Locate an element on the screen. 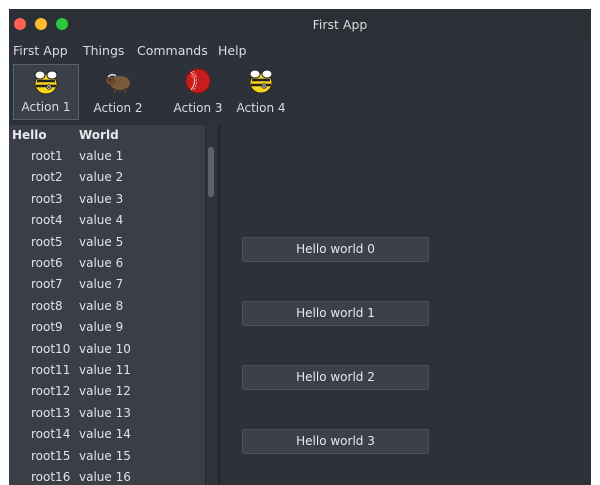  tree-row-name: root12 is located at coordinates (51, 391).